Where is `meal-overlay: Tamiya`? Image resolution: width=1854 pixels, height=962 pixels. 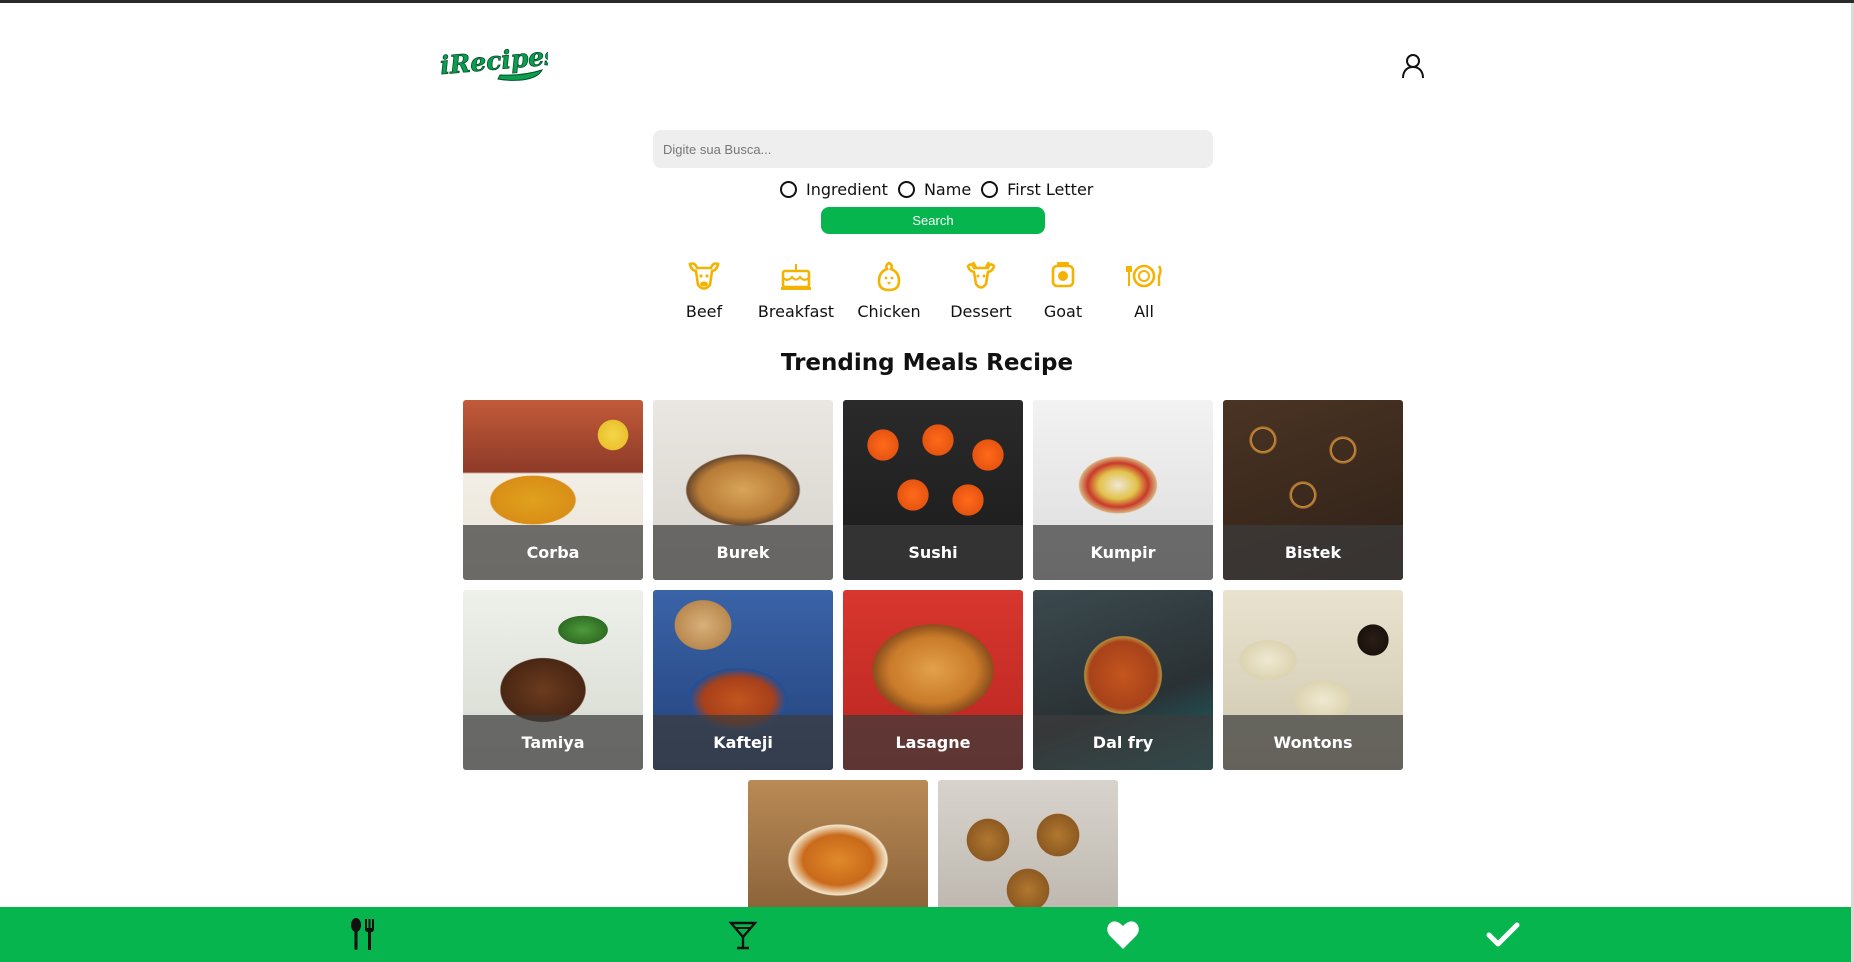 meal-overlay: Tamiya is located at coordinates (553, 742).